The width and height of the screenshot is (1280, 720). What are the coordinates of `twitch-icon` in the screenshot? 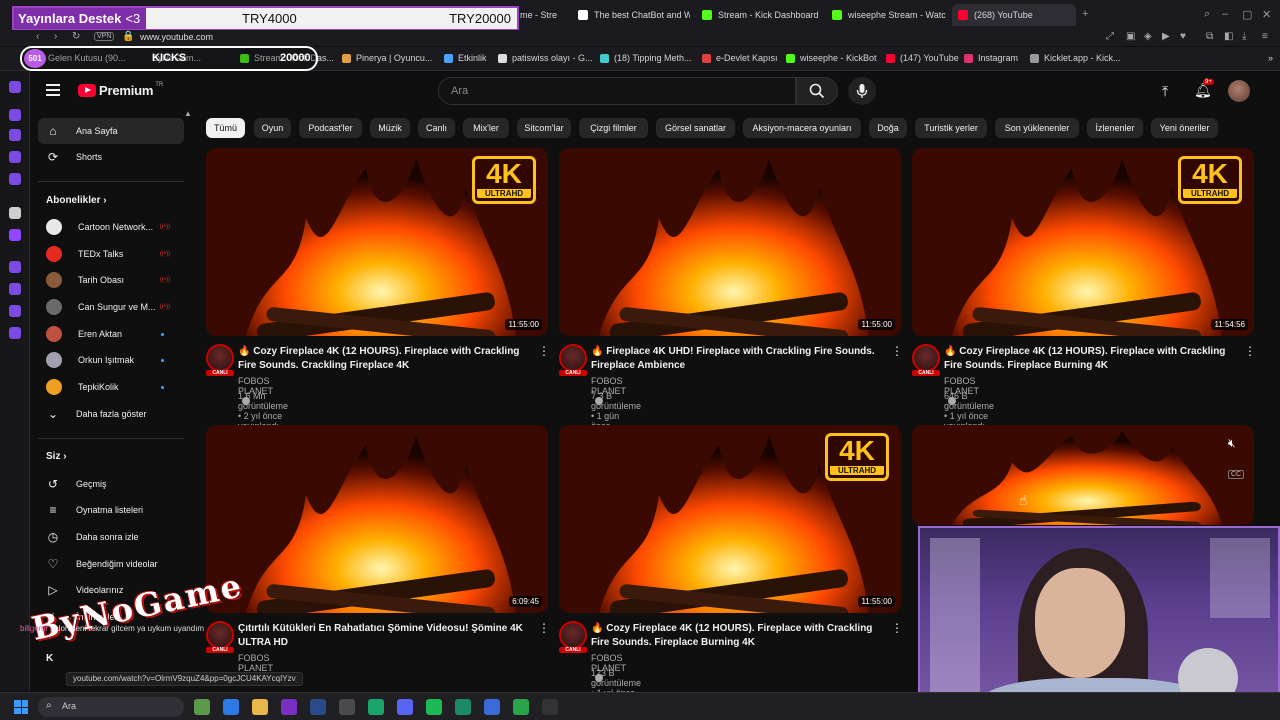 It's located at (15, 235).